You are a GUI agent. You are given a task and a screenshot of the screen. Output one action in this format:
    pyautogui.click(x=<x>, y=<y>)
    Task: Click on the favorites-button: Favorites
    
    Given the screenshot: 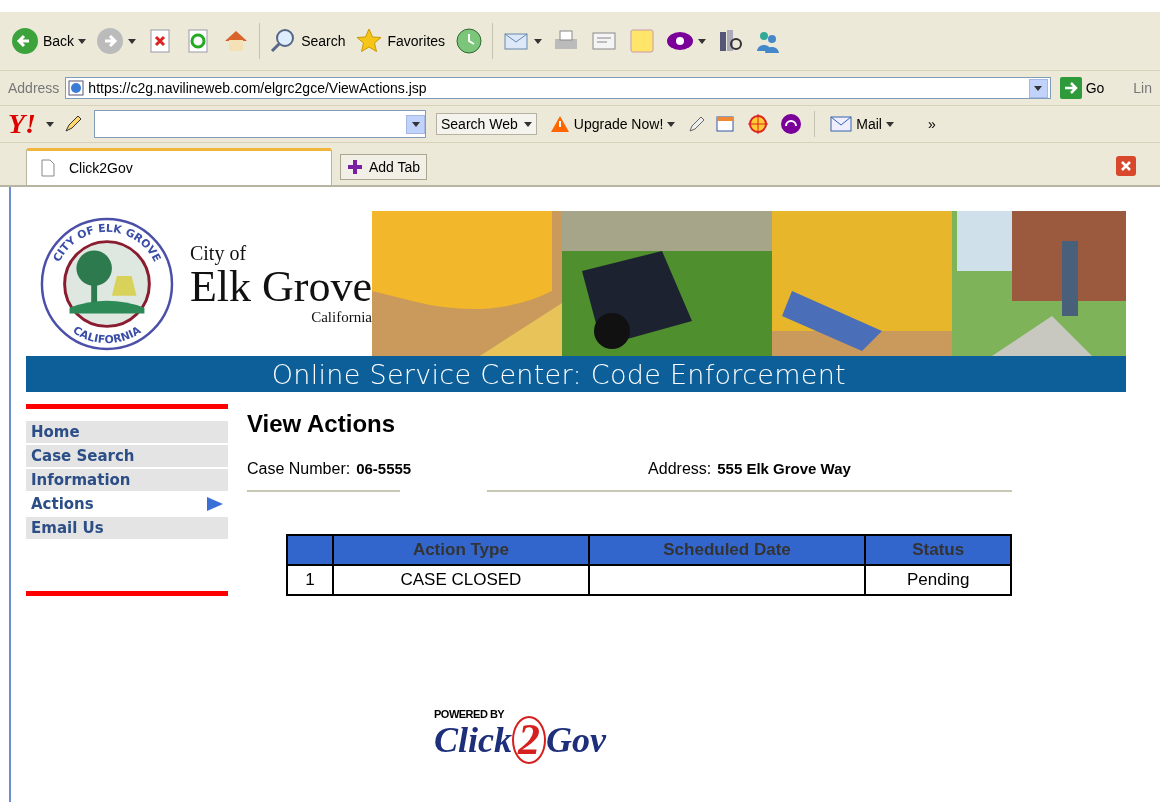 What is the action you would take?
    pyautogui.click(x=400, y=41)
    